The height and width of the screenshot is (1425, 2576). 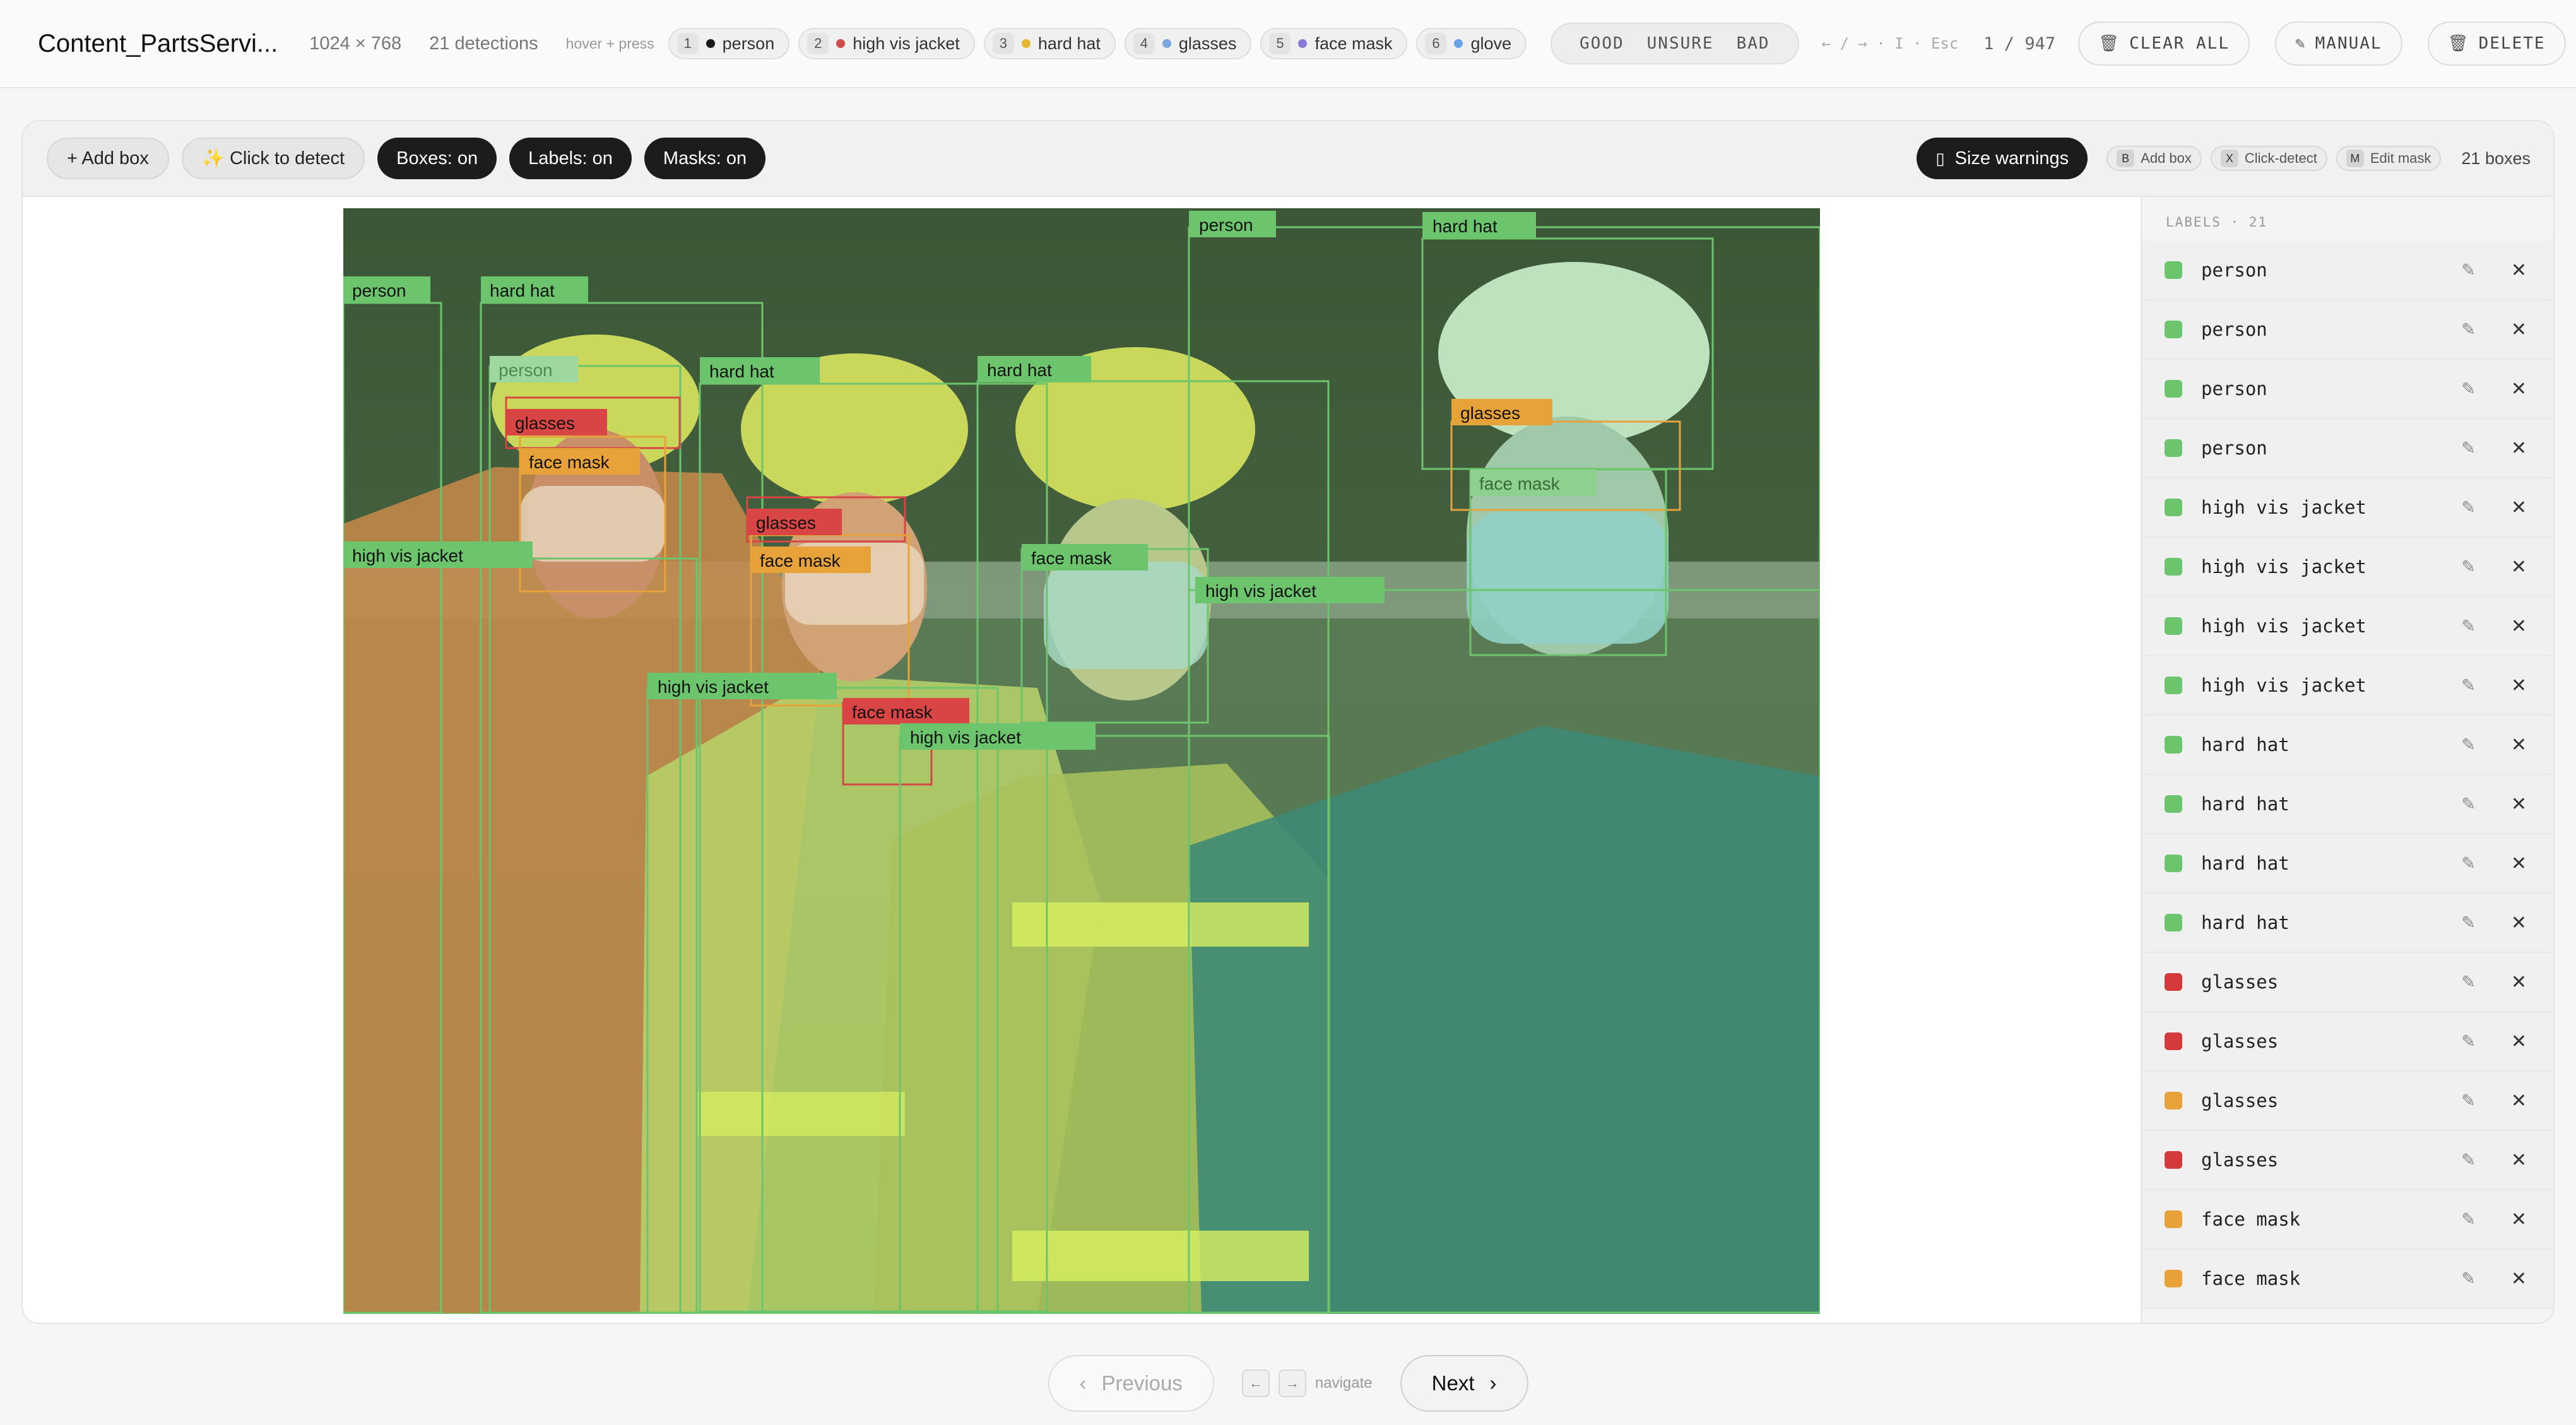 What do you see at coordinates (688, 43) in the screenshot?
I see `hotkey-badge: 1` at bounding box center [688, 43].